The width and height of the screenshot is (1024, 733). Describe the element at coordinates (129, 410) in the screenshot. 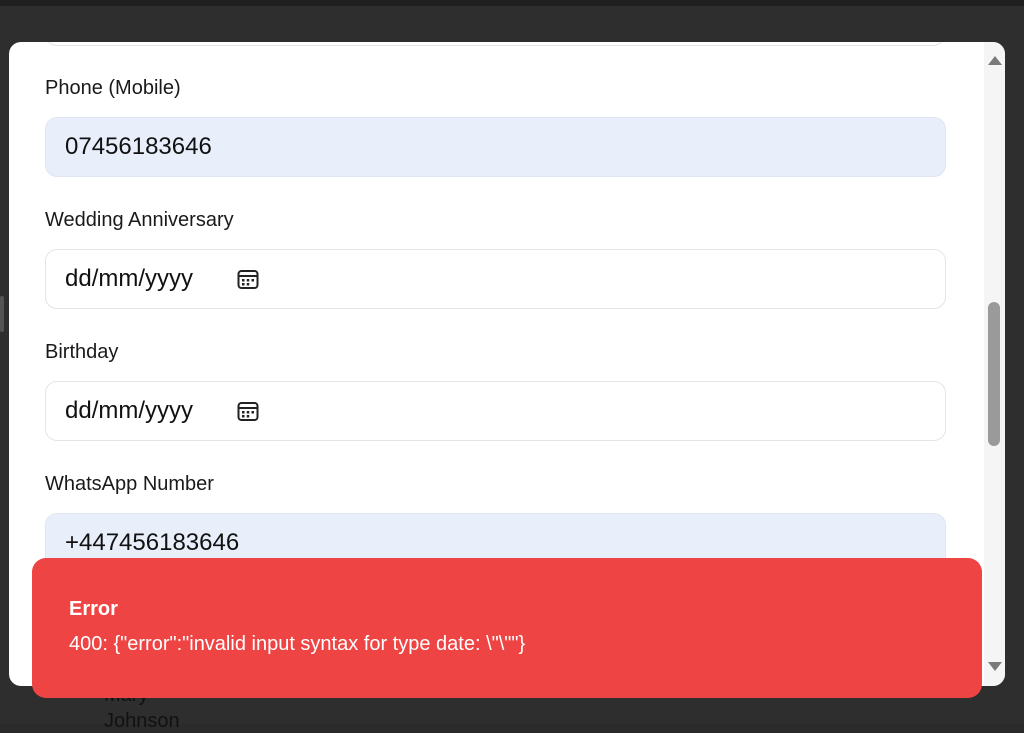

I see `birthday-value: dd/mm/yyyy` at that location.